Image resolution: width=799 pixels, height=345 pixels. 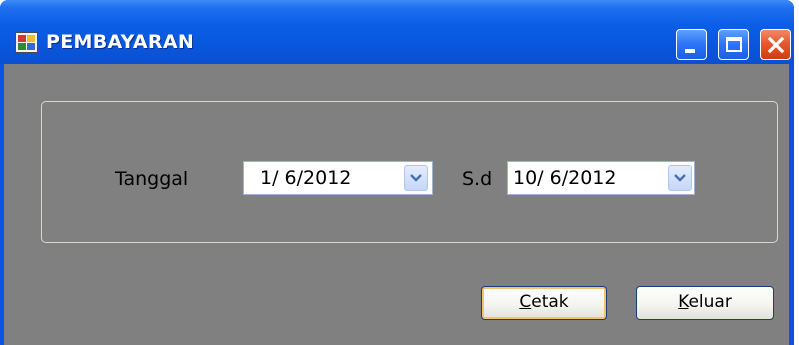 I want to click on window-title: PEMBAYARAN, so click(x=120, y=42).